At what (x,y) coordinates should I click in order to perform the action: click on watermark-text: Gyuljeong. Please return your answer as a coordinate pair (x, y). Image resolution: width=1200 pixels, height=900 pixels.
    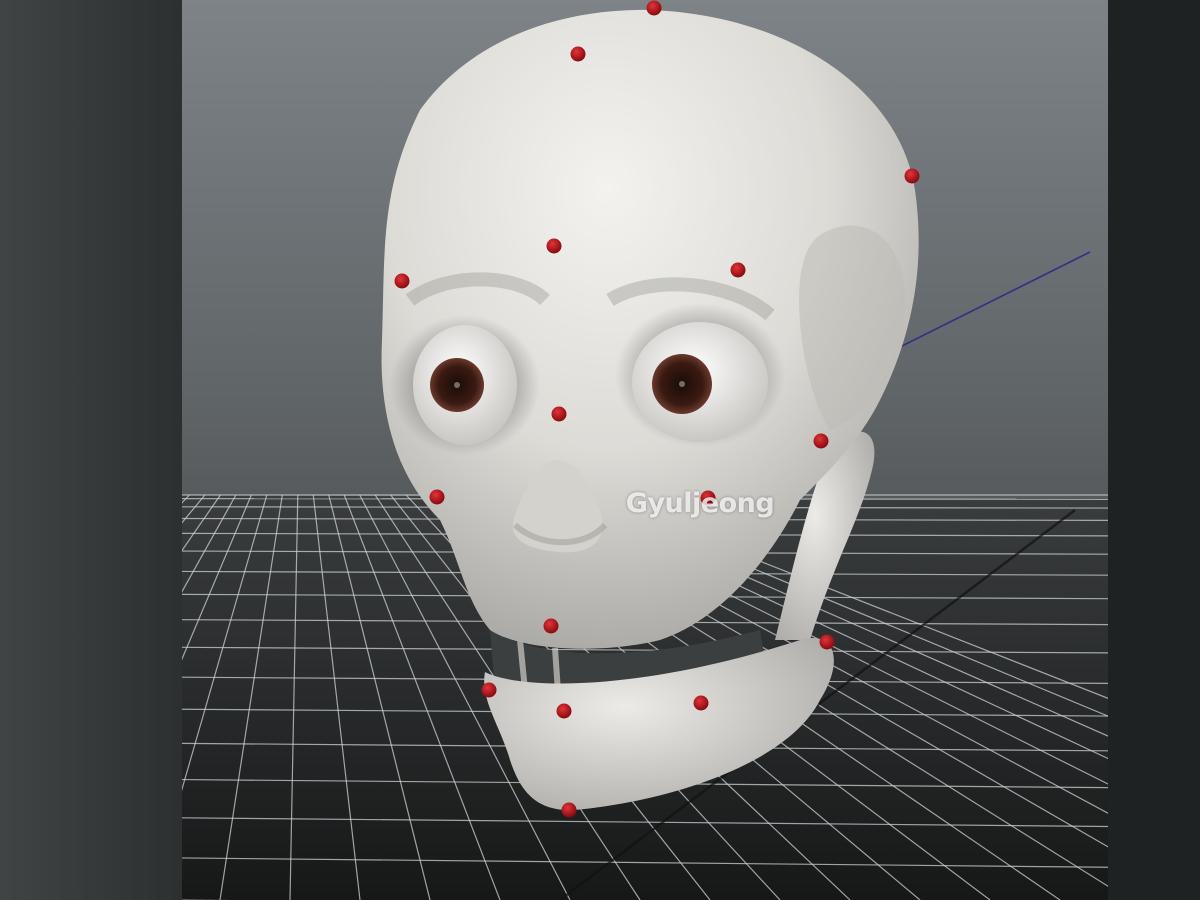
    Looking at the image, I should click on (700, 503).